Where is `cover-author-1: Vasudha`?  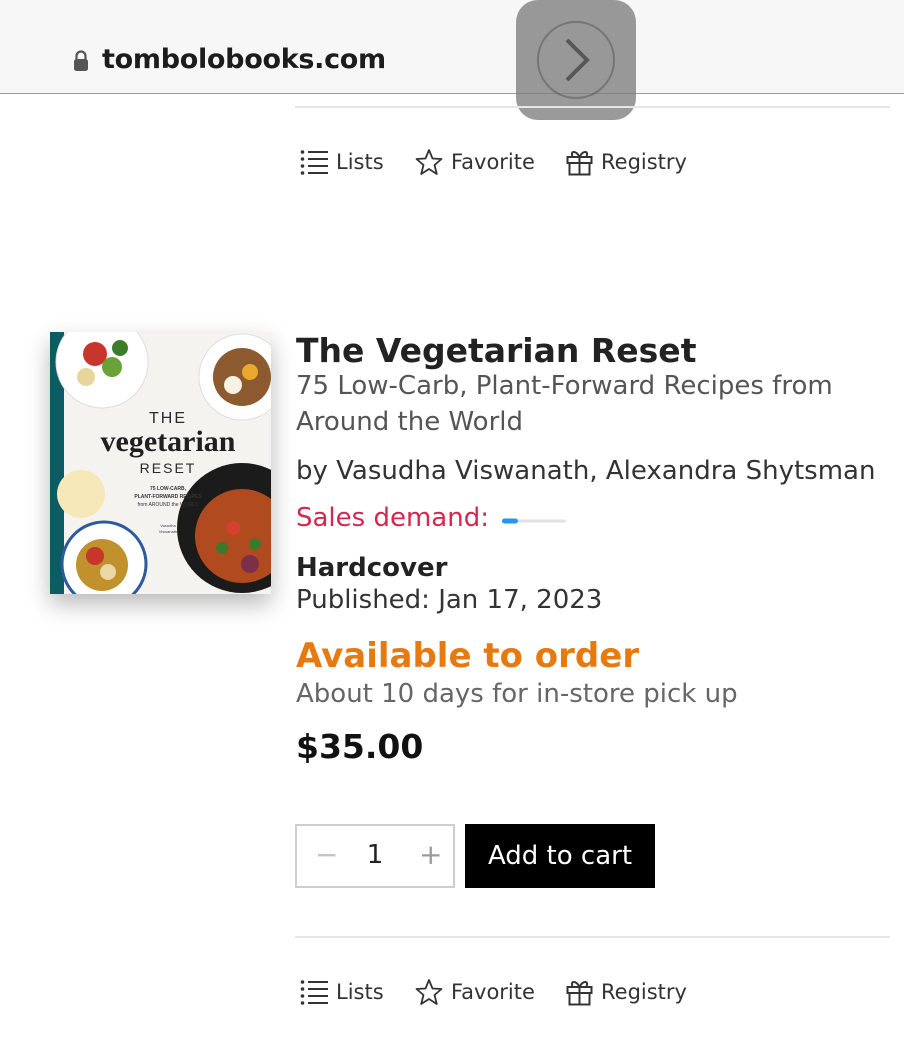
cover-author-1: Vasudha is located at coordinates (168, 525).